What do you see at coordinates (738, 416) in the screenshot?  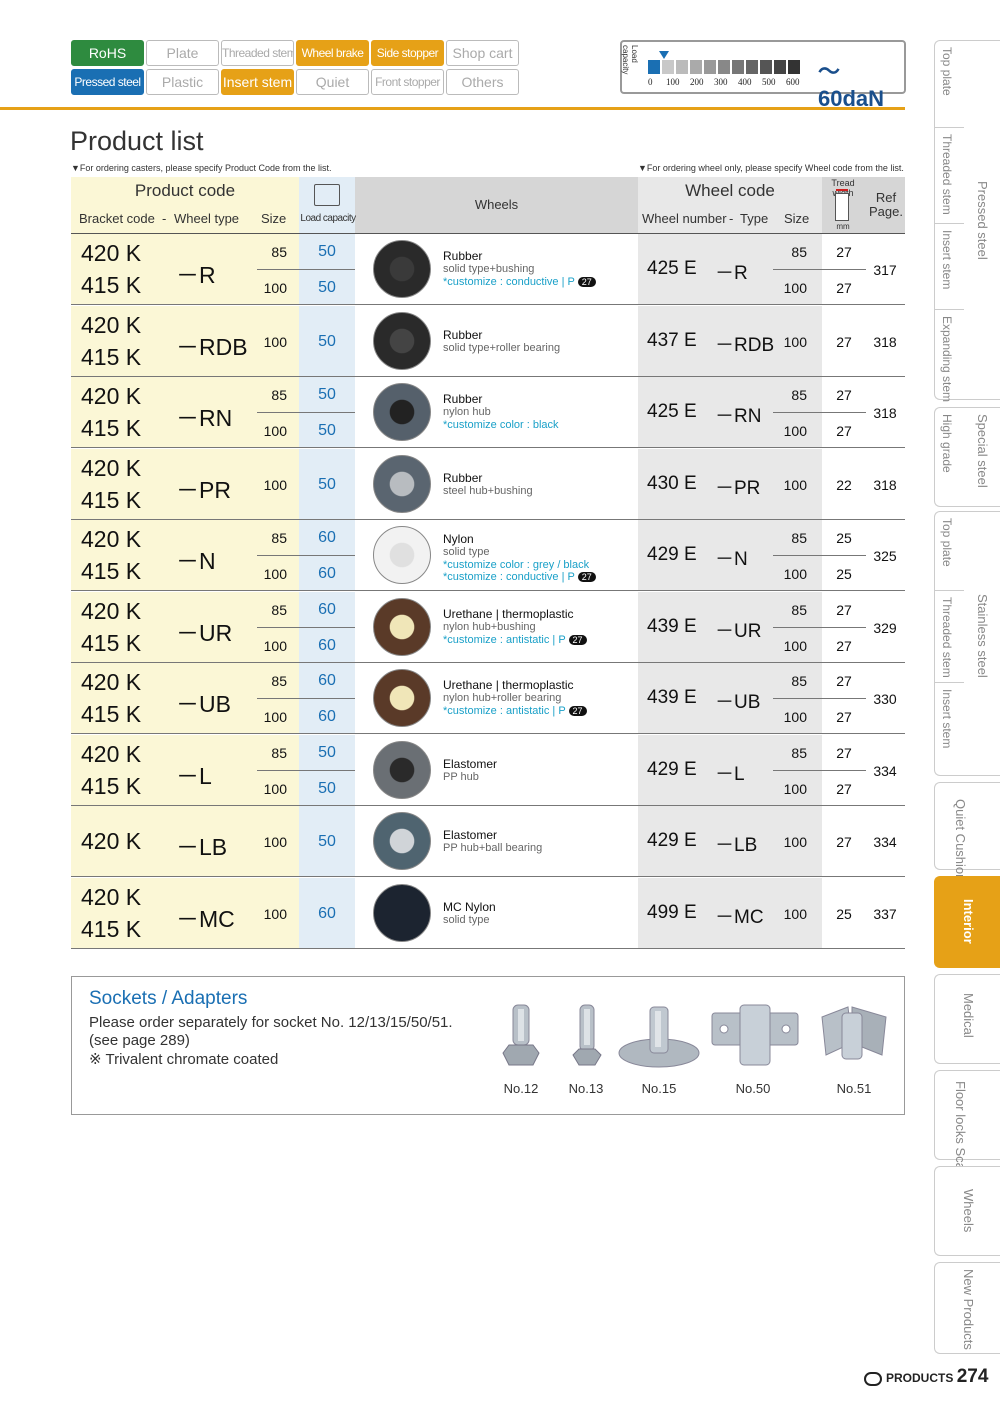 I see `wheel-code-type: －RN` at bounding box center [738, 416].